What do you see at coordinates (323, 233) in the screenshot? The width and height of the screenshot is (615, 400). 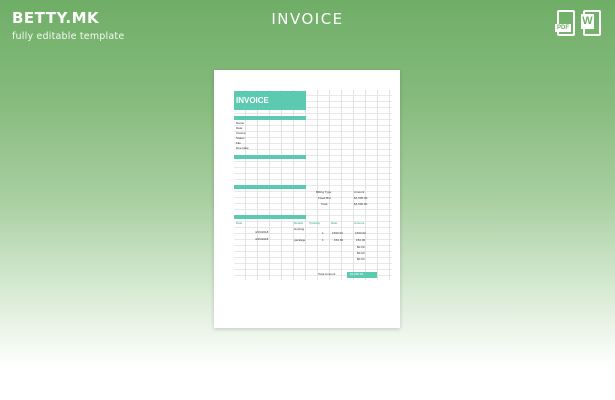 I see `row1-qty: 1` at bounding box center [323, 233].